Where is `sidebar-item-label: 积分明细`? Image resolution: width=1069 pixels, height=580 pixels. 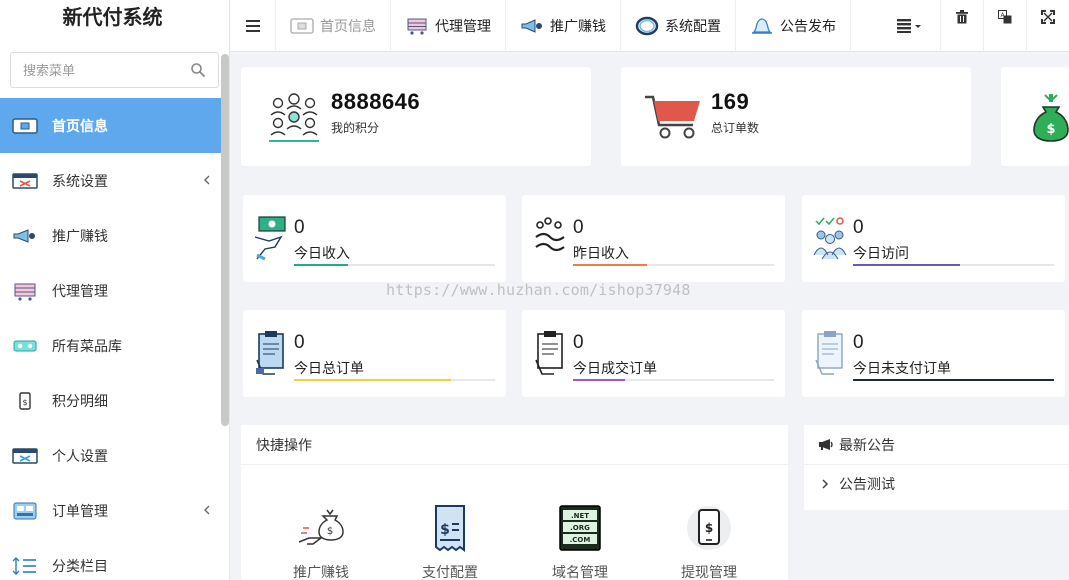
sidebar-item-label: 积分明细 is located at coordinates (80, 400).